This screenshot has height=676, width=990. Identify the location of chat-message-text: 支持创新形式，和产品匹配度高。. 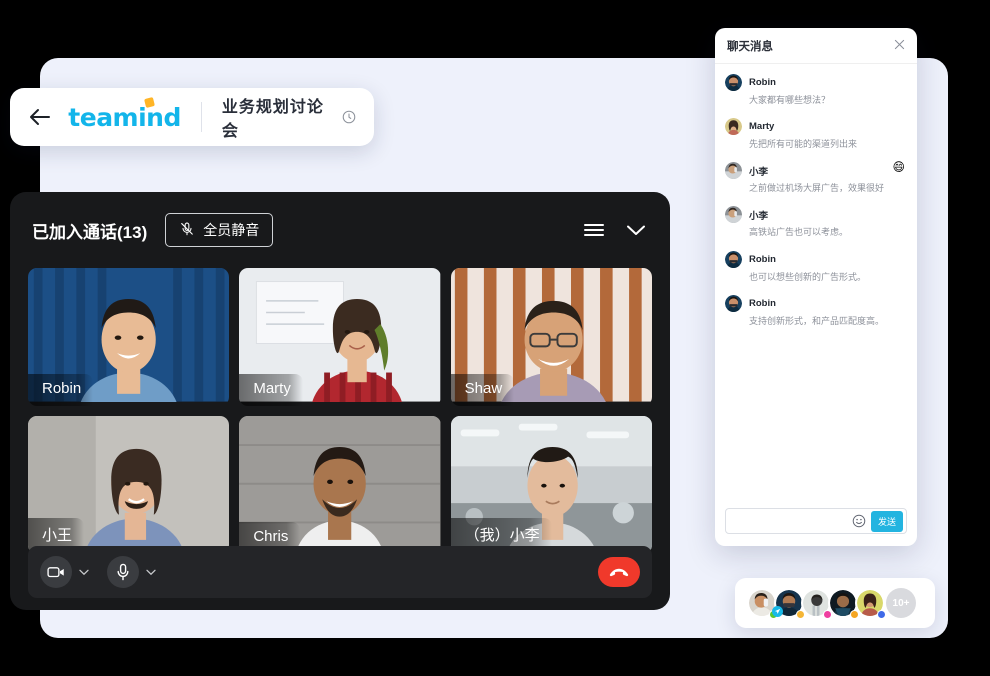
(817, 320).